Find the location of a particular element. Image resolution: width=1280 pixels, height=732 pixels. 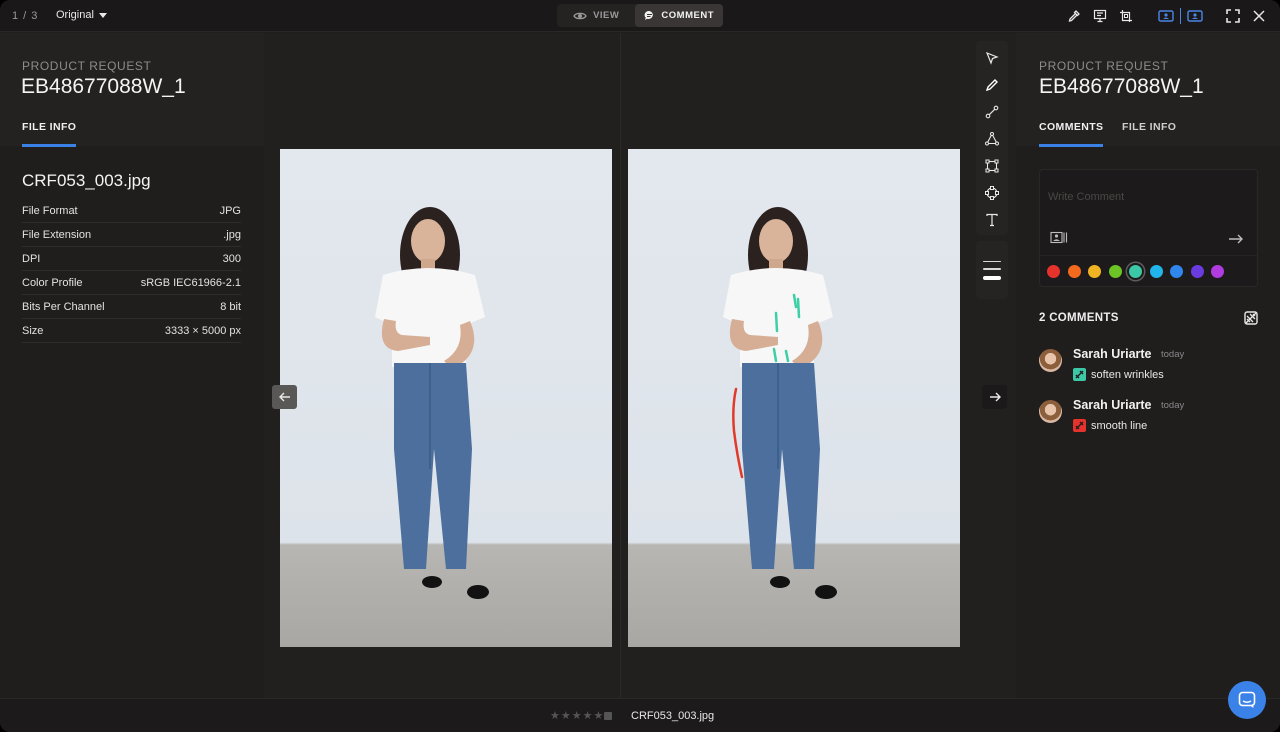

rectangle-tool is located at coordinates (992, 166).